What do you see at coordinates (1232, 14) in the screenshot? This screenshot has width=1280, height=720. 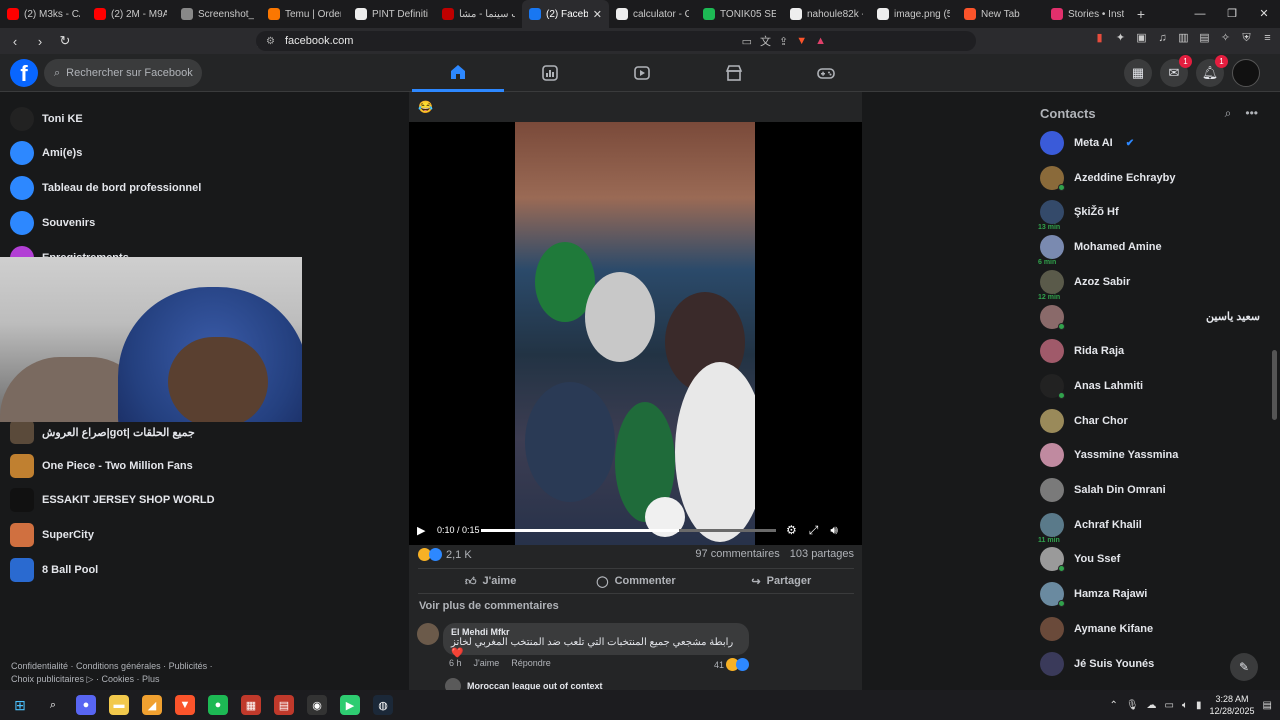 I see `maximize-button: ❐` at bounding box center [1232, 14].